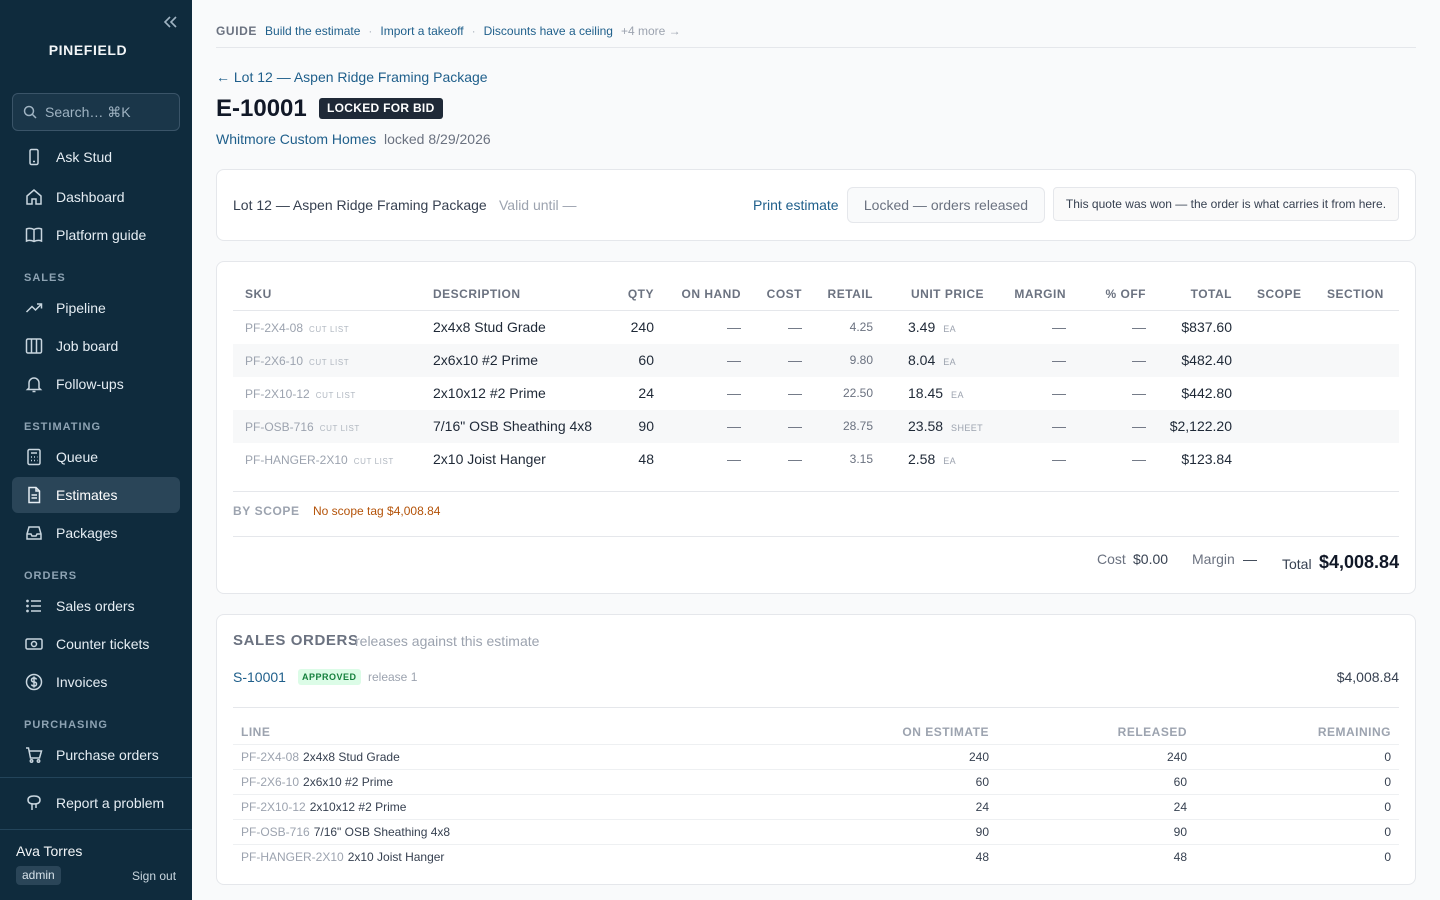  I want to click on guide-link-discounts: Discounts have a ceiling, so click(548, 31).